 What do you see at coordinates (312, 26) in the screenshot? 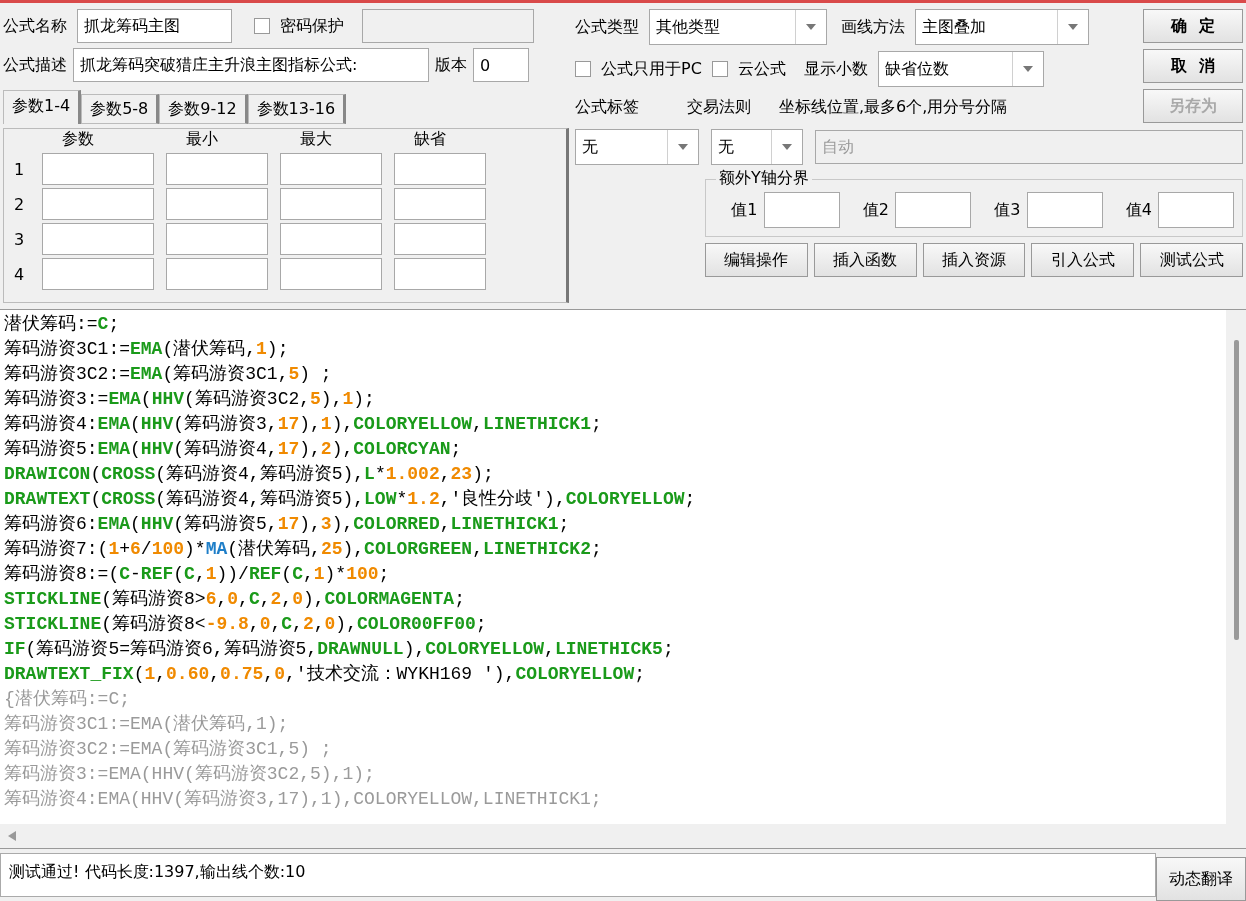
I see `checkbox-label: 密码保护` at bounding box center [312, 26].